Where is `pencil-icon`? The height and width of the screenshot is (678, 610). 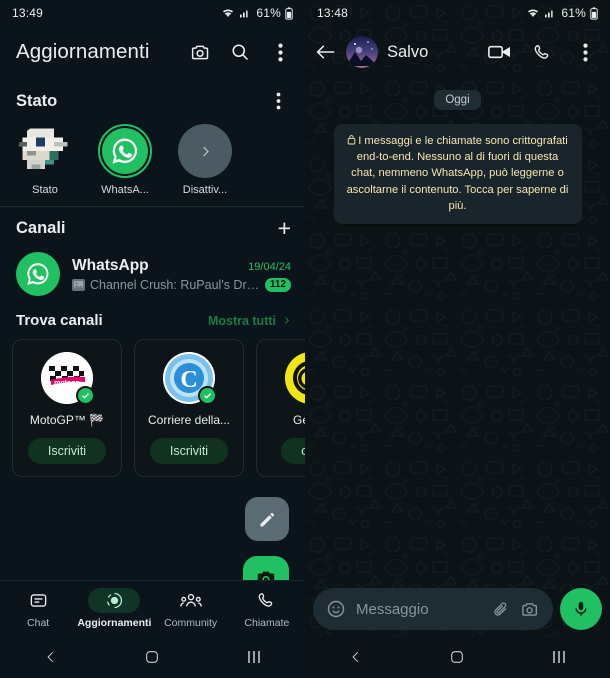 pencil-icon is located at coordinates (267, 519).